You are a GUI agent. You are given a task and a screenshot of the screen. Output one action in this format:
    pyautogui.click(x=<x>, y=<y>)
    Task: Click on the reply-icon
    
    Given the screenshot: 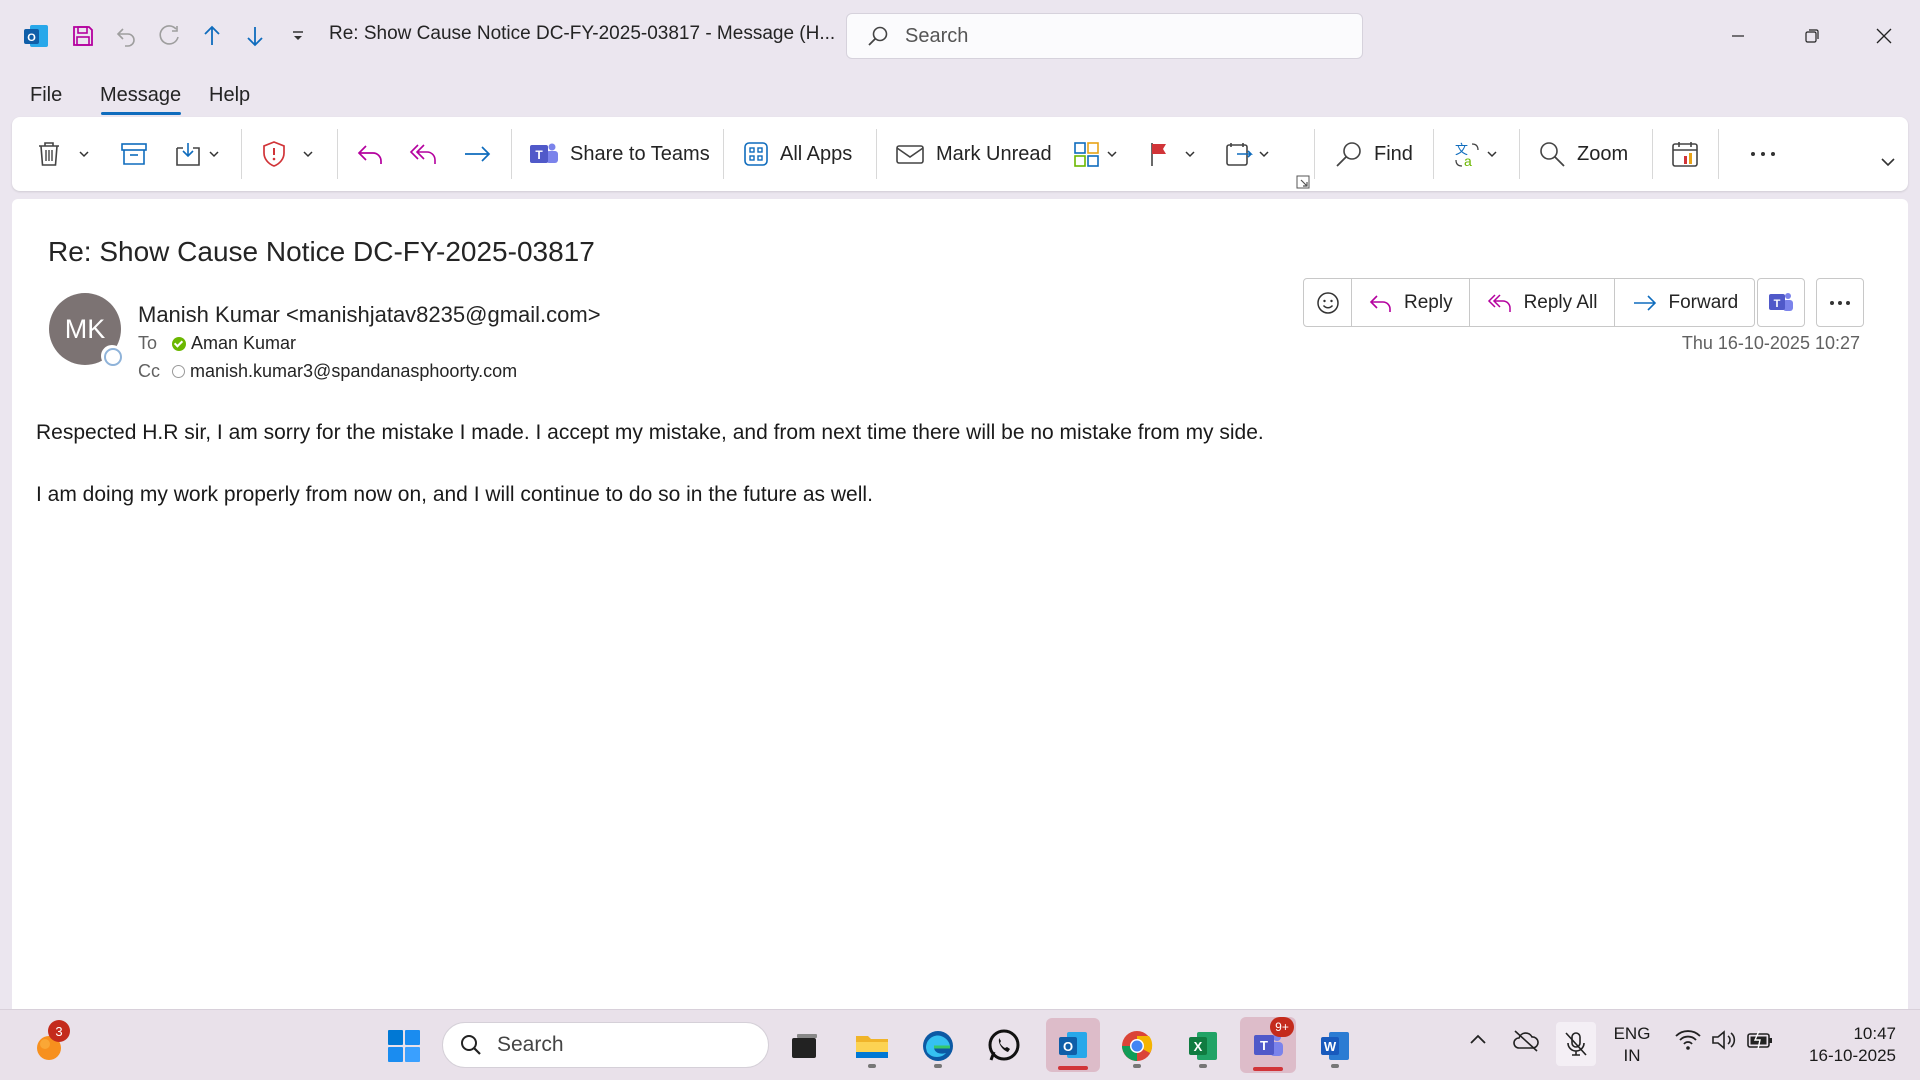 What is the action you would take?
    pyautogui.click(x=371, y=154)
    